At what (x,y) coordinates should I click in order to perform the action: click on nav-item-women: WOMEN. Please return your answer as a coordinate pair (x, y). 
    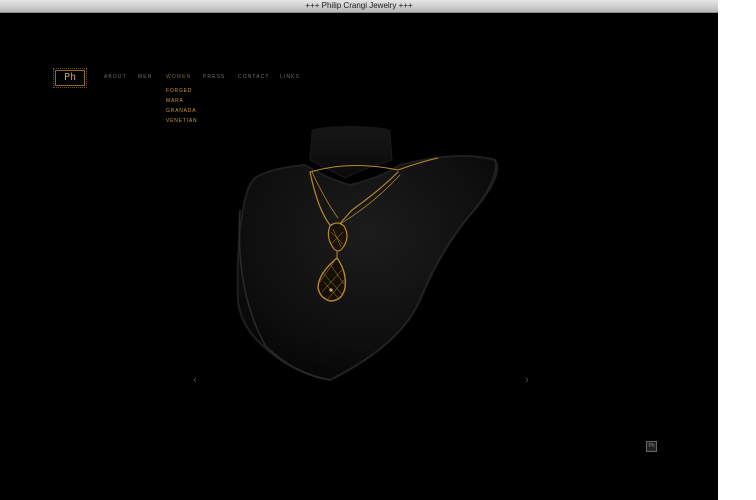
    Looking at the image, I should click on (178, 77).